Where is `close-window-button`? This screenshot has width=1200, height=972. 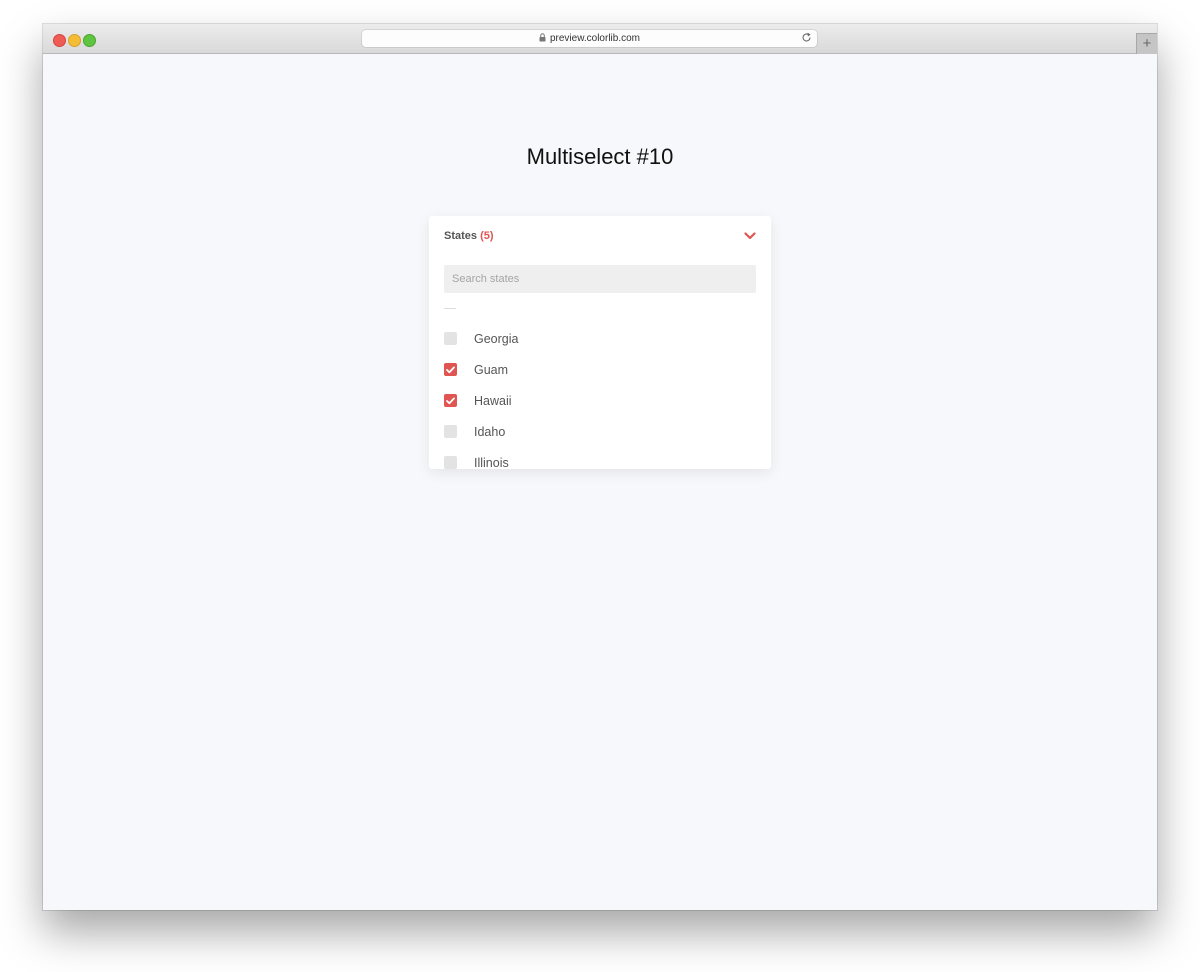
close-window-button is located at coordinates (59, 40).